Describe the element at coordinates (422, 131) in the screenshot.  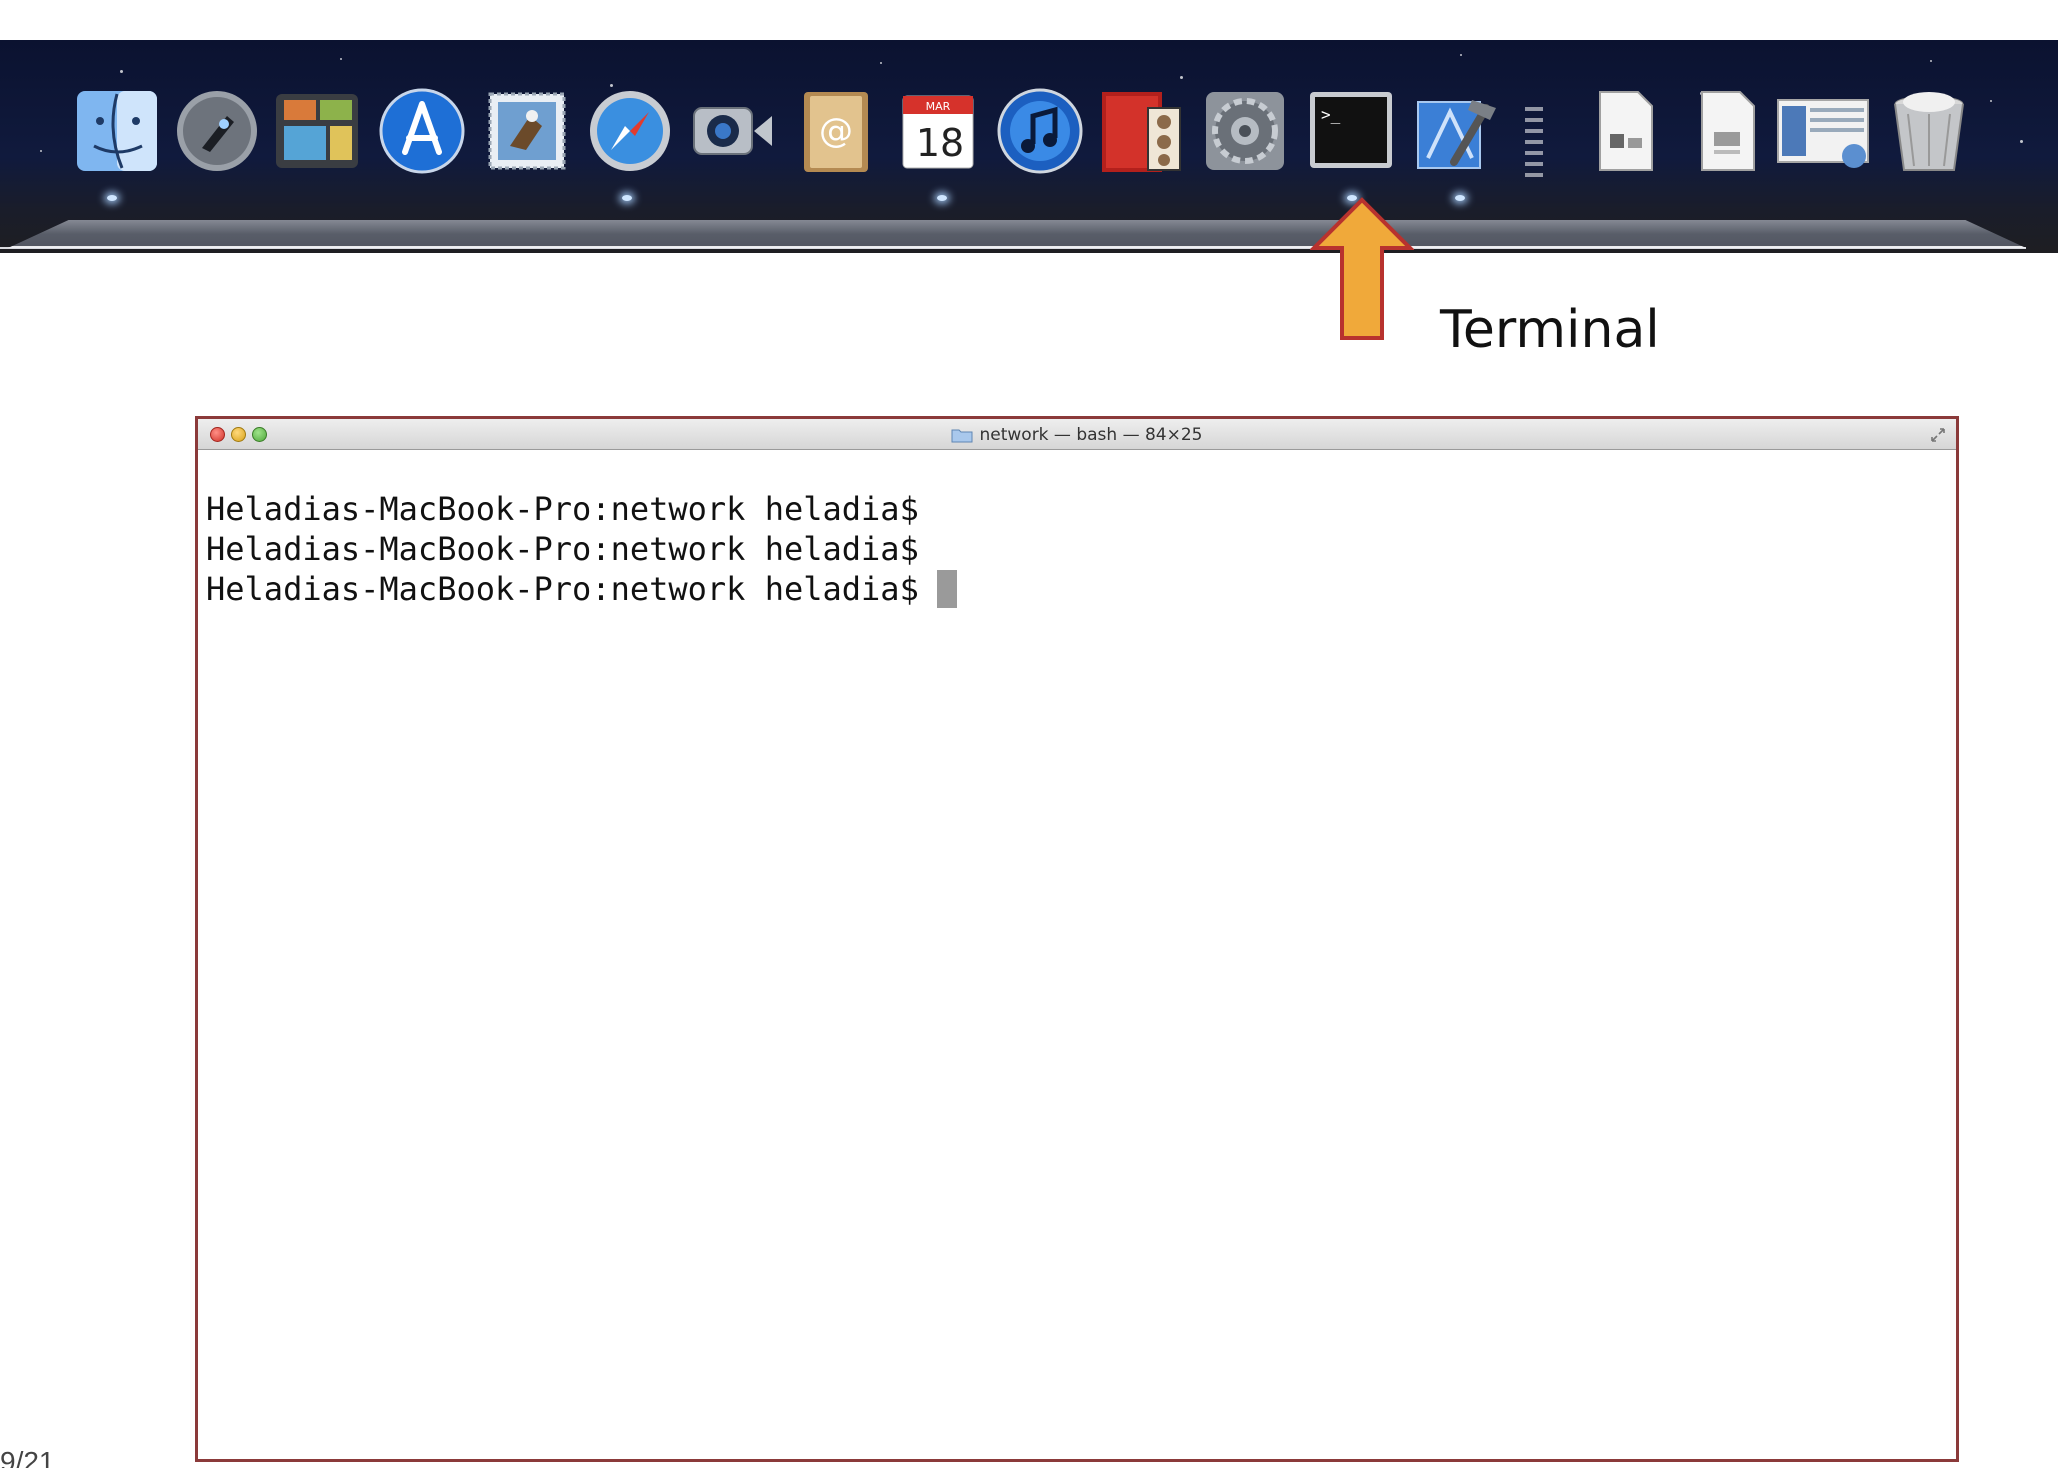
I see `app-store-icon` at that location.